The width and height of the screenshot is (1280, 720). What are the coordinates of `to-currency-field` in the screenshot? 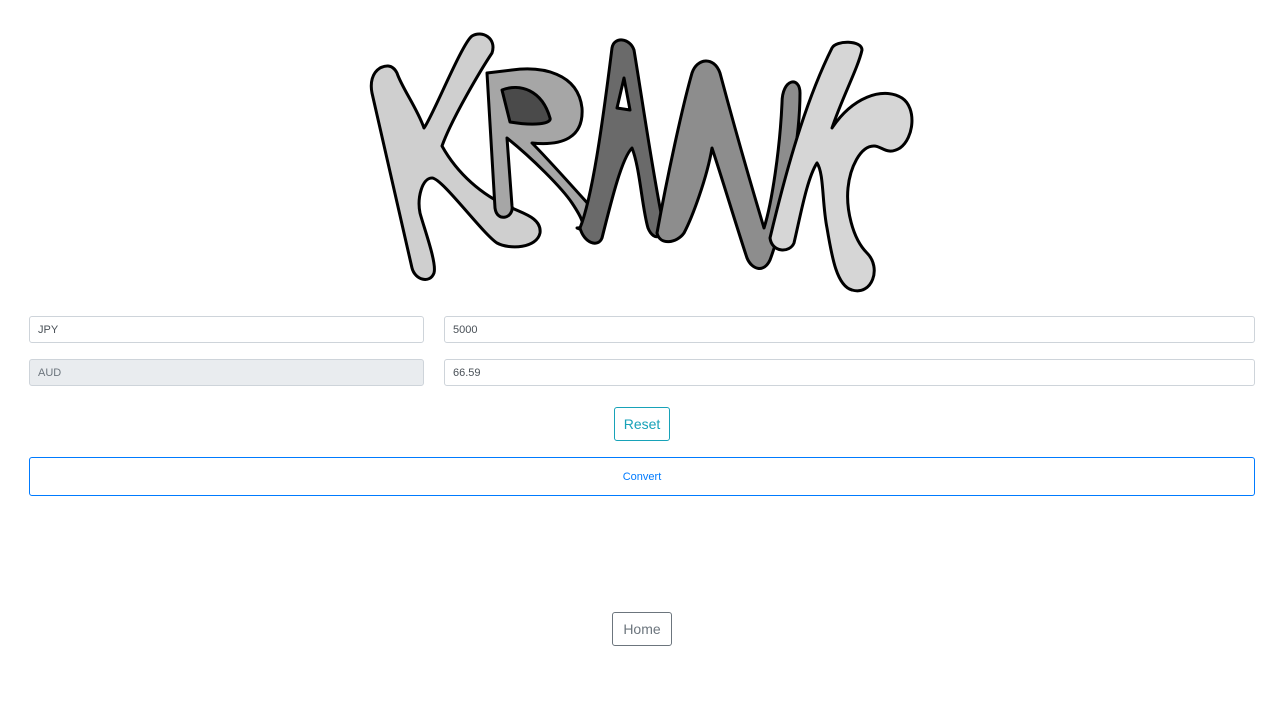 It's located at (226, 372).